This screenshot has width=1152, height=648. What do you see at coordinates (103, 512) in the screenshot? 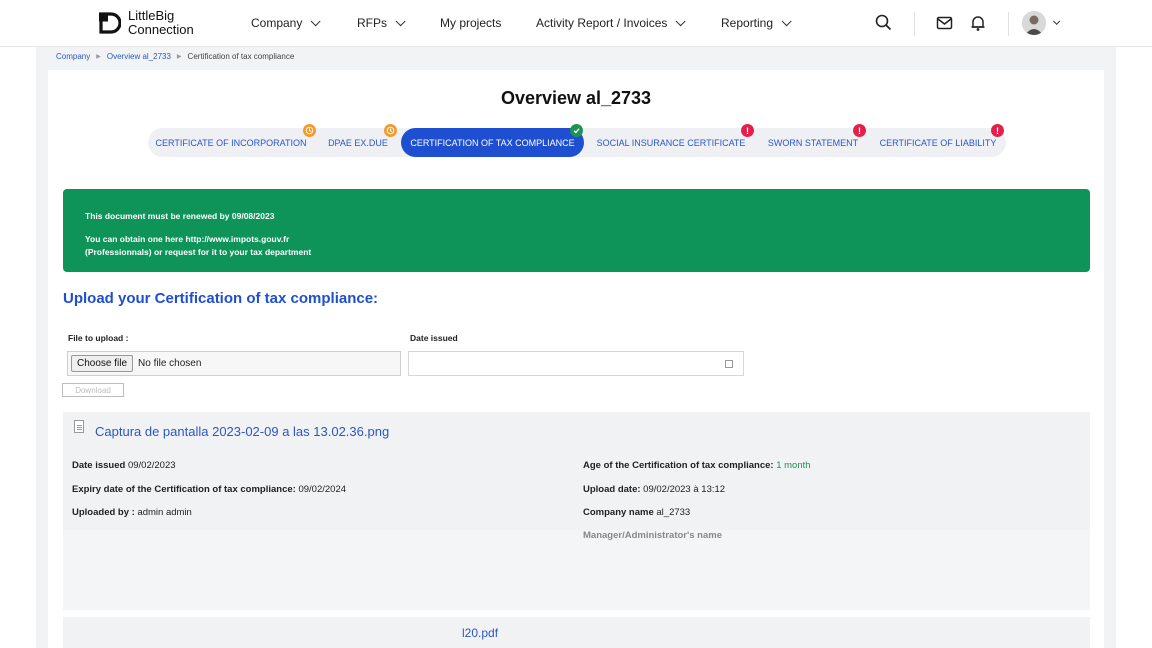
I see `field-label: Uploaded by :` at bounding box center [103, 512].